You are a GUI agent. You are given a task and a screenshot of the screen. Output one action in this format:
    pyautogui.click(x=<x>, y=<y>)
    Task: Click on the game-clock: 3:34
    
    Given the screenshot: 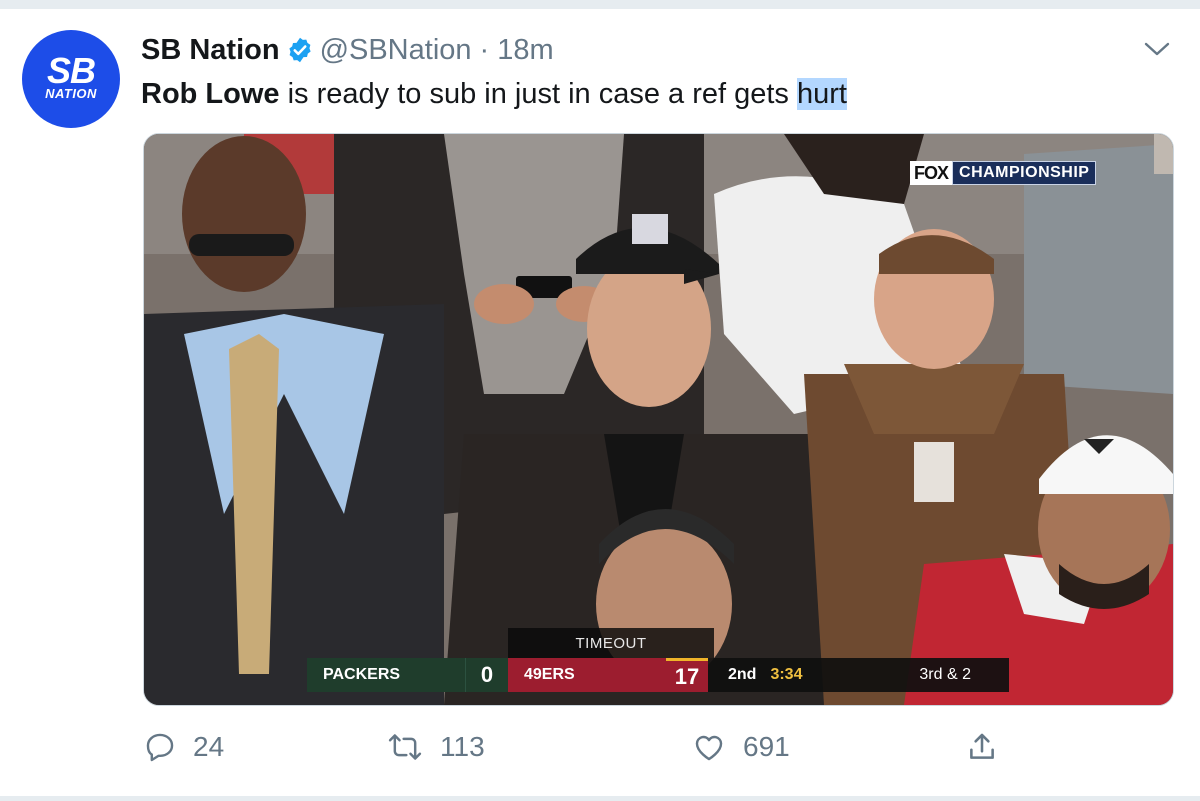 What is the action you would take?
    pyautogui.click(x=786, y=674)
    